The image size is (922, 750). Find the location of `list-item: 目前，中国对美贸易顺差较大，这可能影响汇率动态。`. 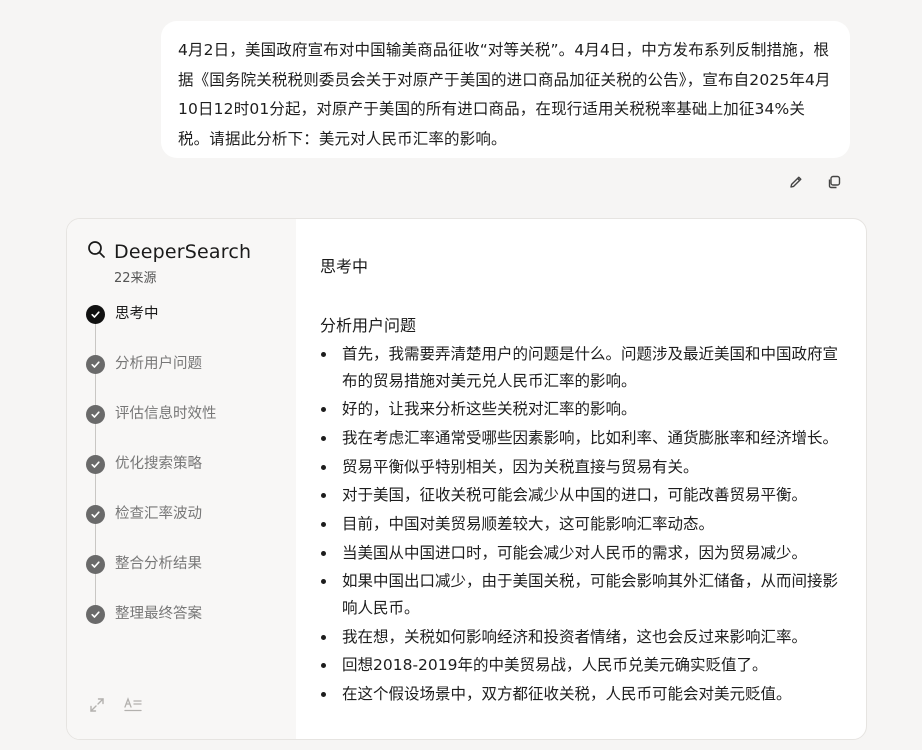

list-item: 目前，中国对美贸易顺差较大，这可能影响汇率动态。 is located at coordinates (585, 524).